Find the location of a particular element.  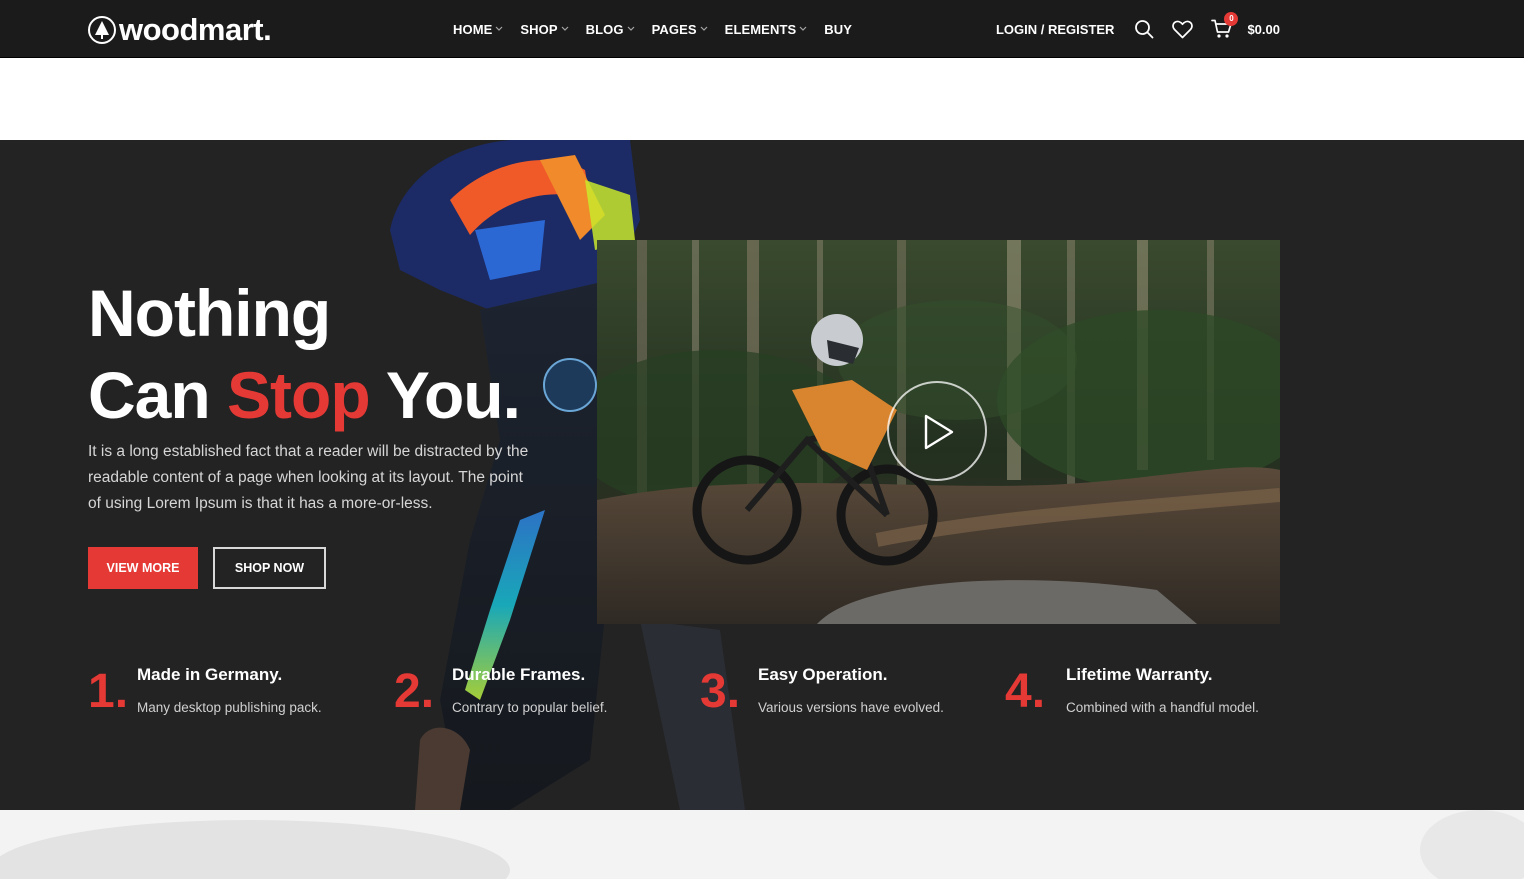

feature-title: Easy Operation. is located at coordinates (823, 674).